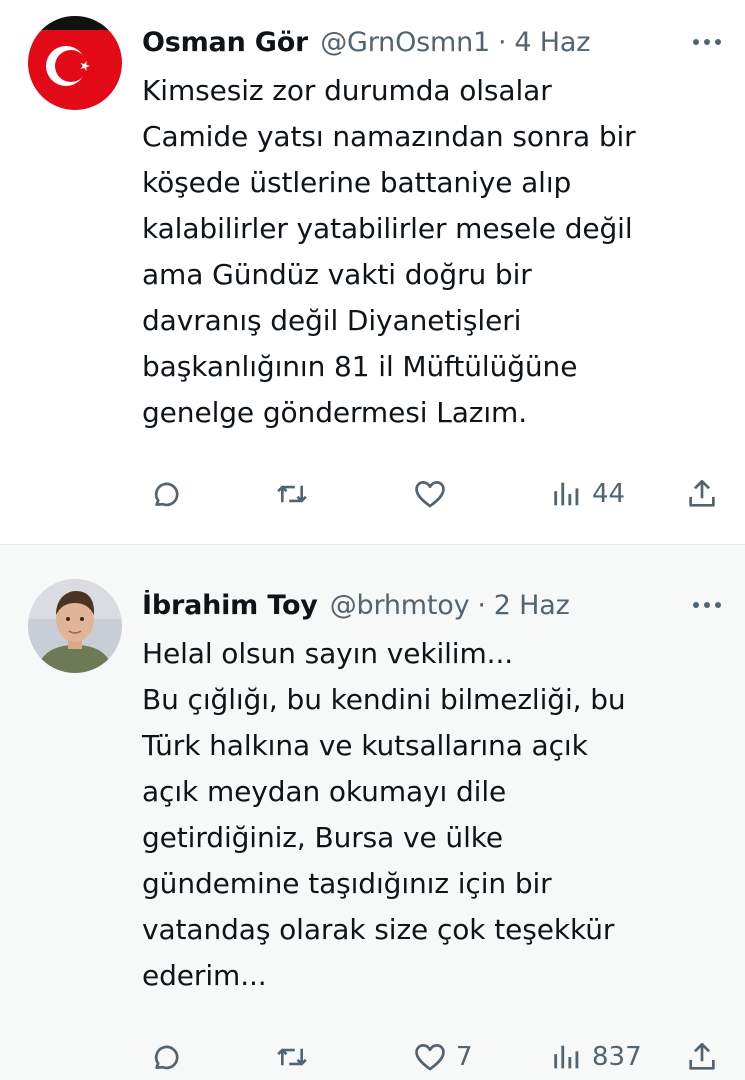 The height and width of the screenshot is (1080, 745). I want to click on tweet-header: İbrahim Toy @brhmtoy · 2 Haz, so click(434, 605).